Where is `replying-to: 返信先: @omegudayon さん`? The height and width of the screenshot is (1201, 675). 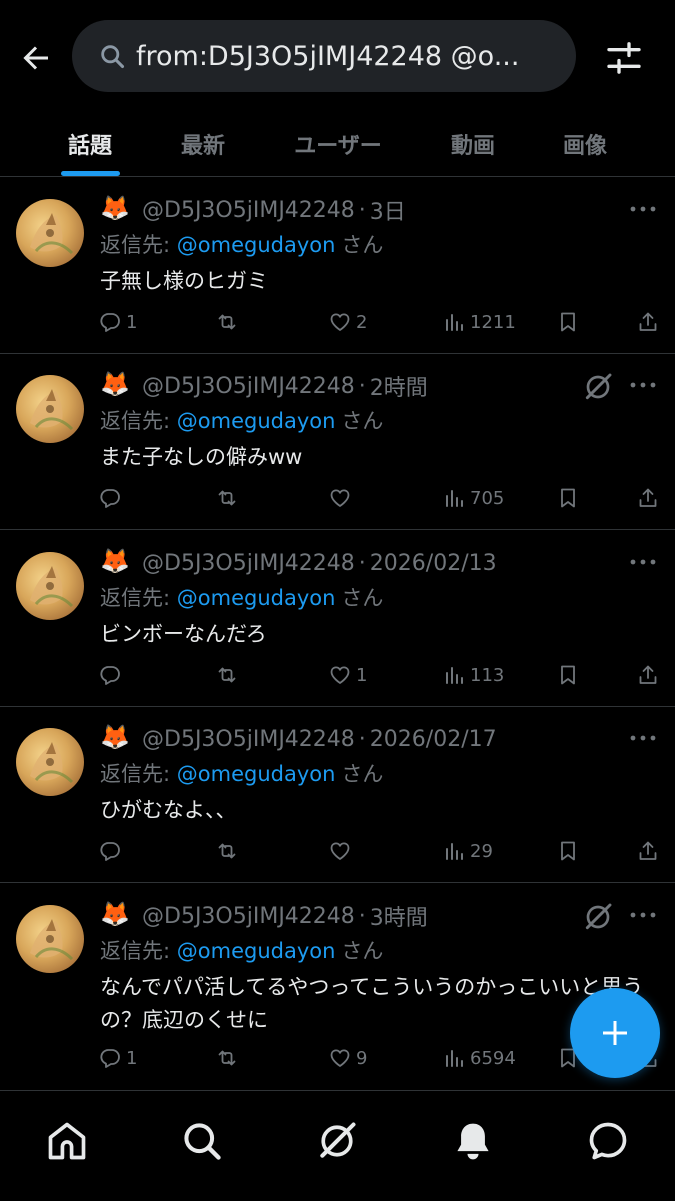 replying-to: 返信先: @omegudayon さん is located at coordinates (241, 420).